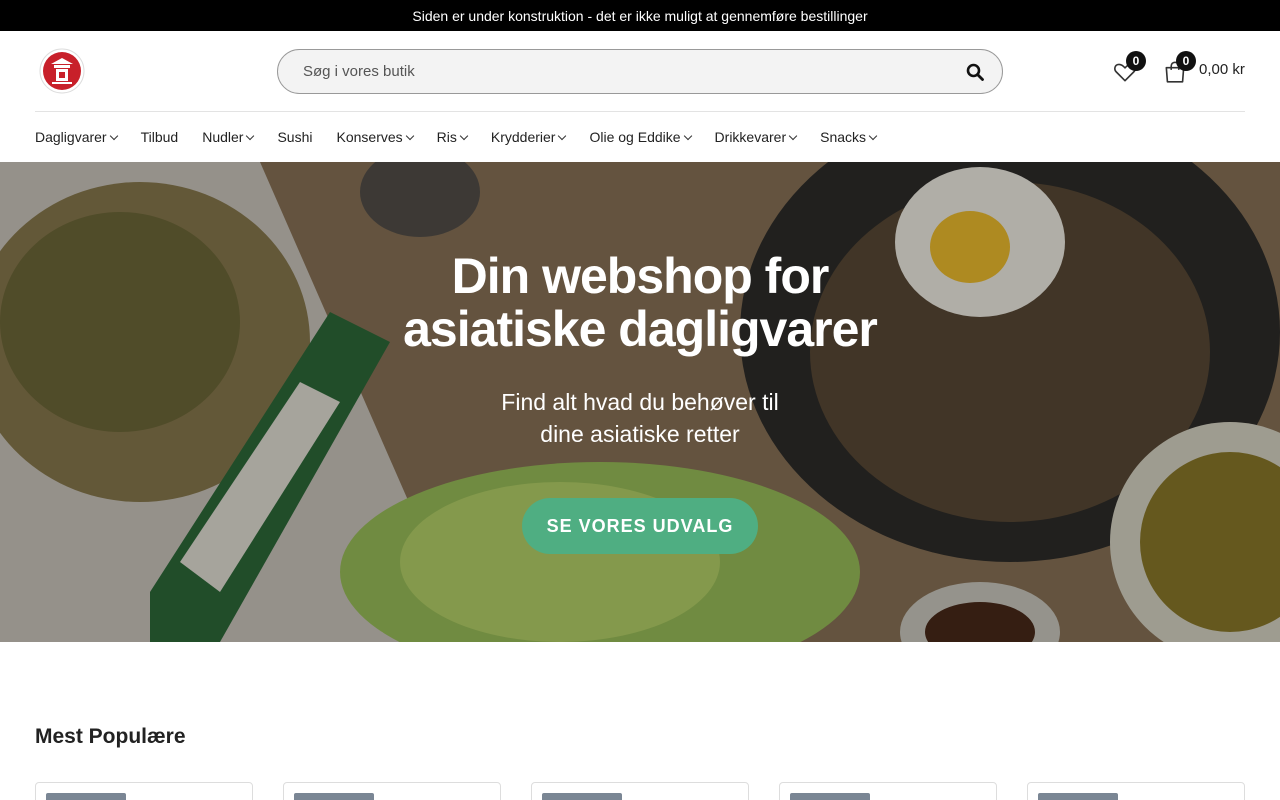  What do you see at coordinates (640, 329) in the screenshot?
I see `hero-title-line2: asiatiske dagligvarer` at bounding box center [640, 329].